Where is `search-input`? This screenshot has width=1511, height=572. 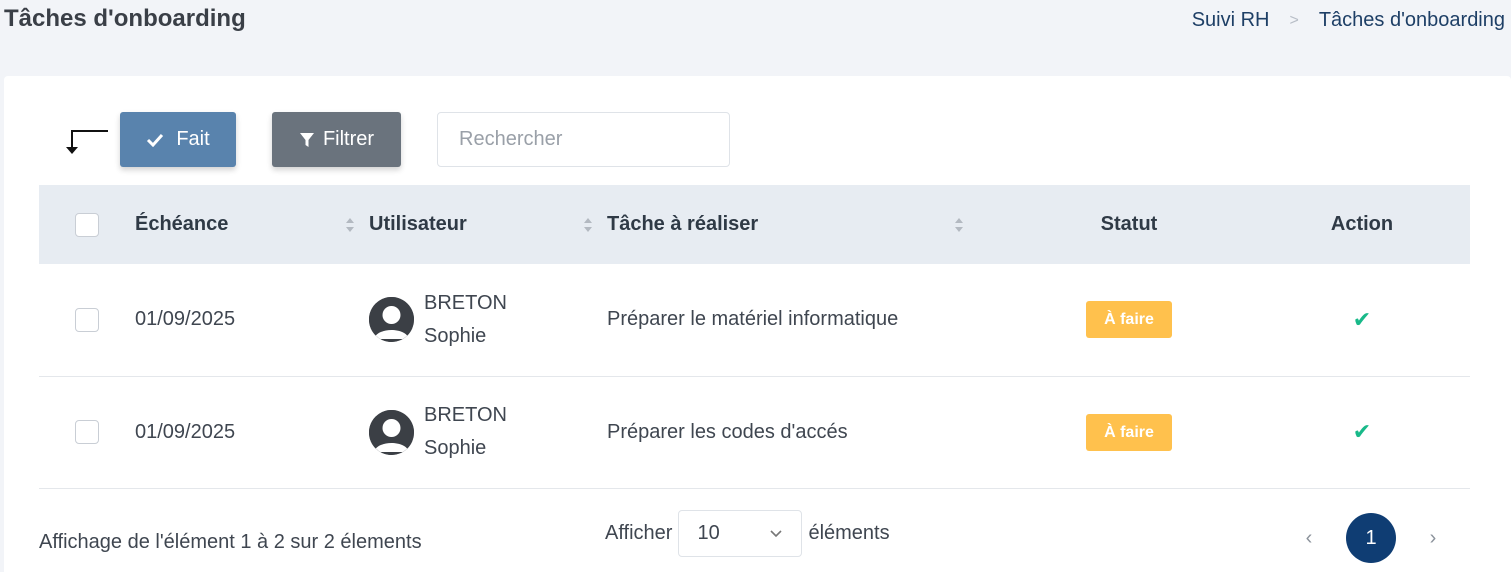
search-input is located at coordinates (583, 139).